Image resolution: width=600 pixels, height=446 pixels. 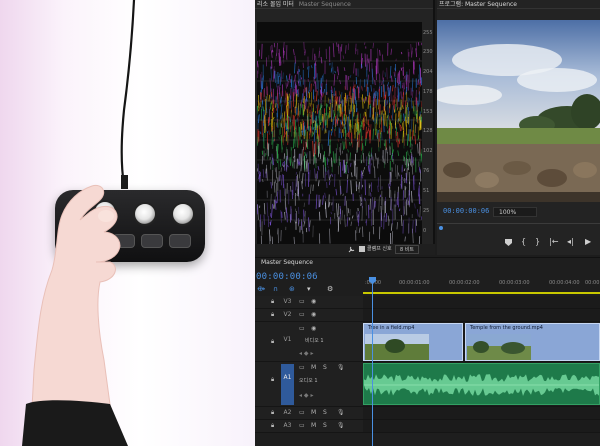 What do you see at coordinates (261, 289) in the screenshot?
I see `nest-icon: ⟴` at bounding box center [261, 289].